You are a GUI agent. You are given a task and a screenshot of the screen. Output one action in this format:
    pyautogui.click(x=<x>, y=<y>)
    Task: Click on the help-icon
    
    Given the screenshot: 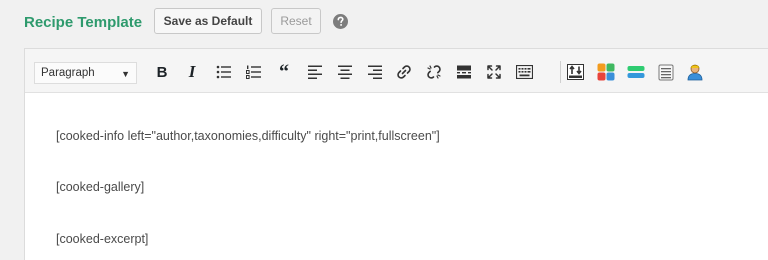 What is the action you would take?
    pyautogui.click(x=340, y=21)
    